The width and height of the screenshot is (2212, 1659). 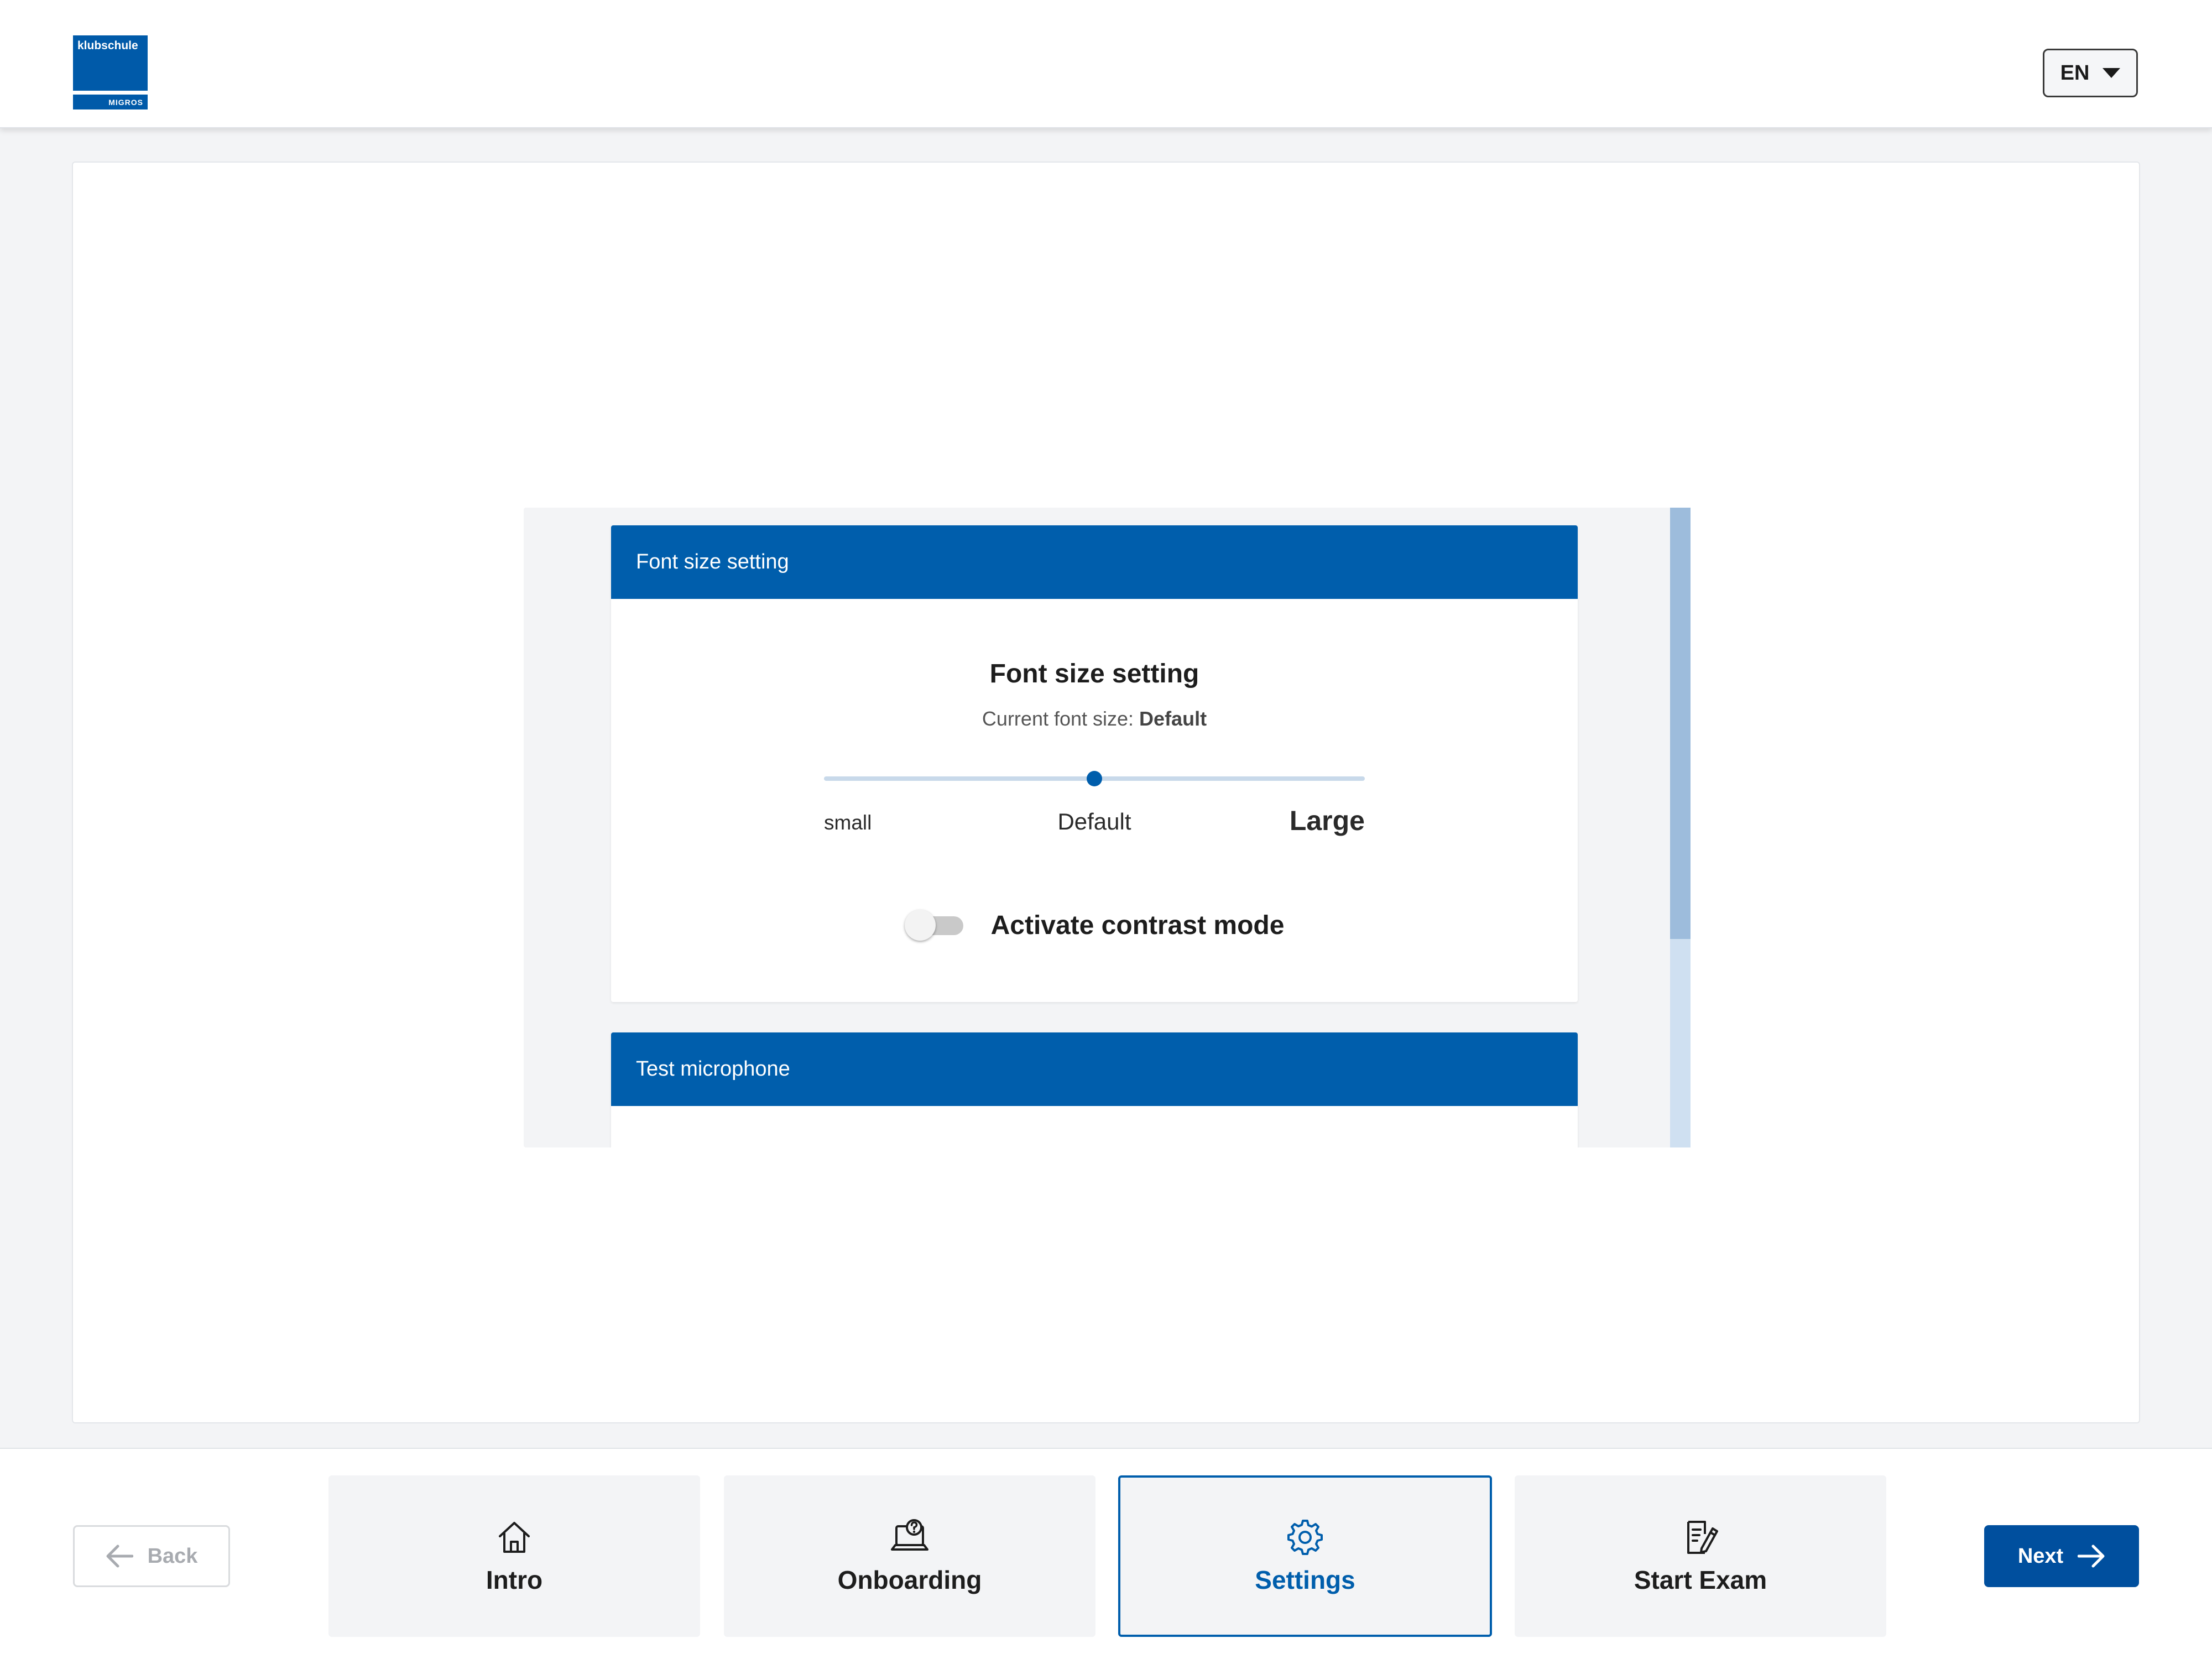 What do you see at coordinates (1095, 1069) in the screenshot?
I see `test-microphone-section-header: Test microphone` at bounding box center [1095, 1069].